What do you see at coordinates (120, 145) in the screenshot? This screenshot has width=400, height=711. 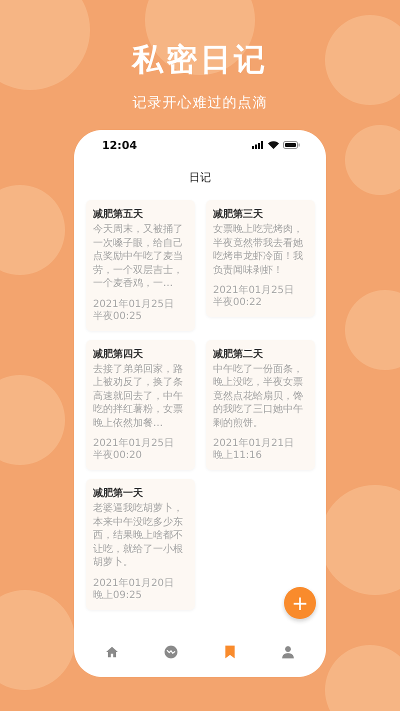 I see `status-time: 12:04` at bounding box center [120, 145].